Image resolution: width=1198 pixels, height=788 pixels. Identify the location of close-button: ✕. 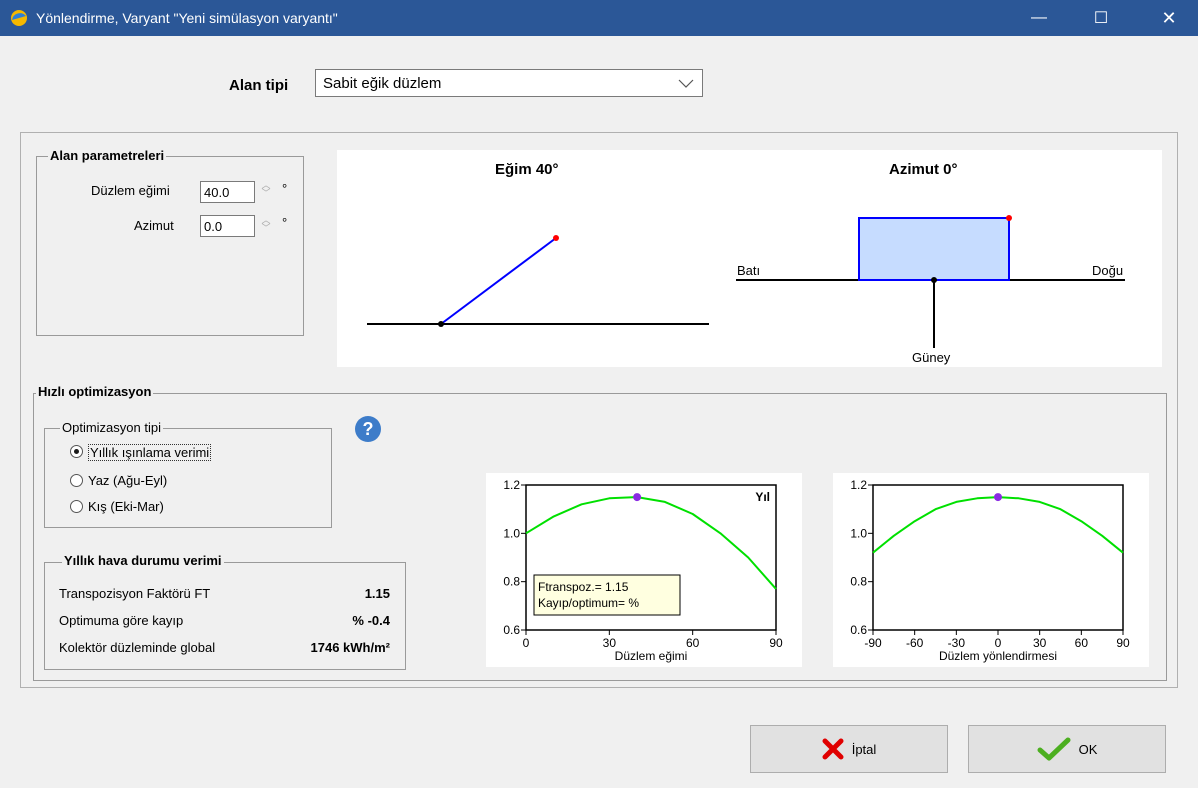
(1169, 18).